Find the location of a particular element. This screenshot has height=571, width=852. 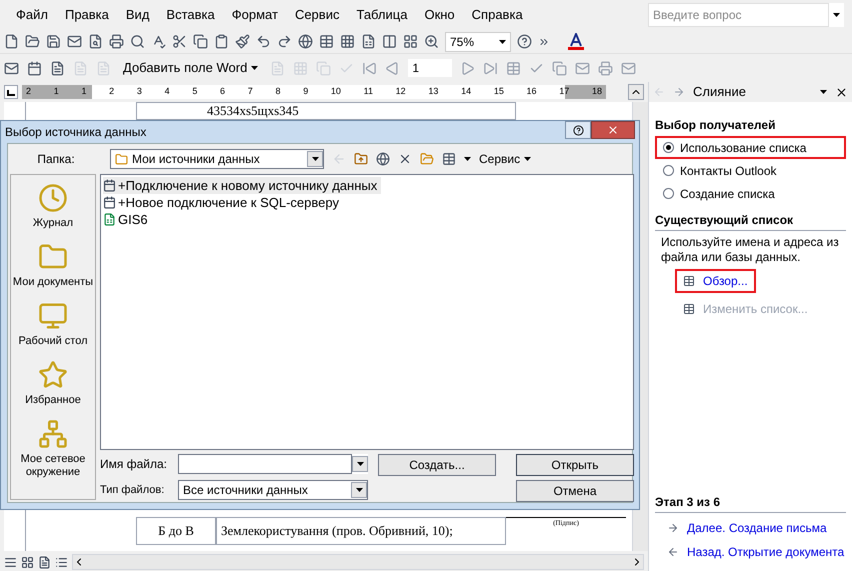

tools-menu: Сервис is located at coordinates (505, 159).